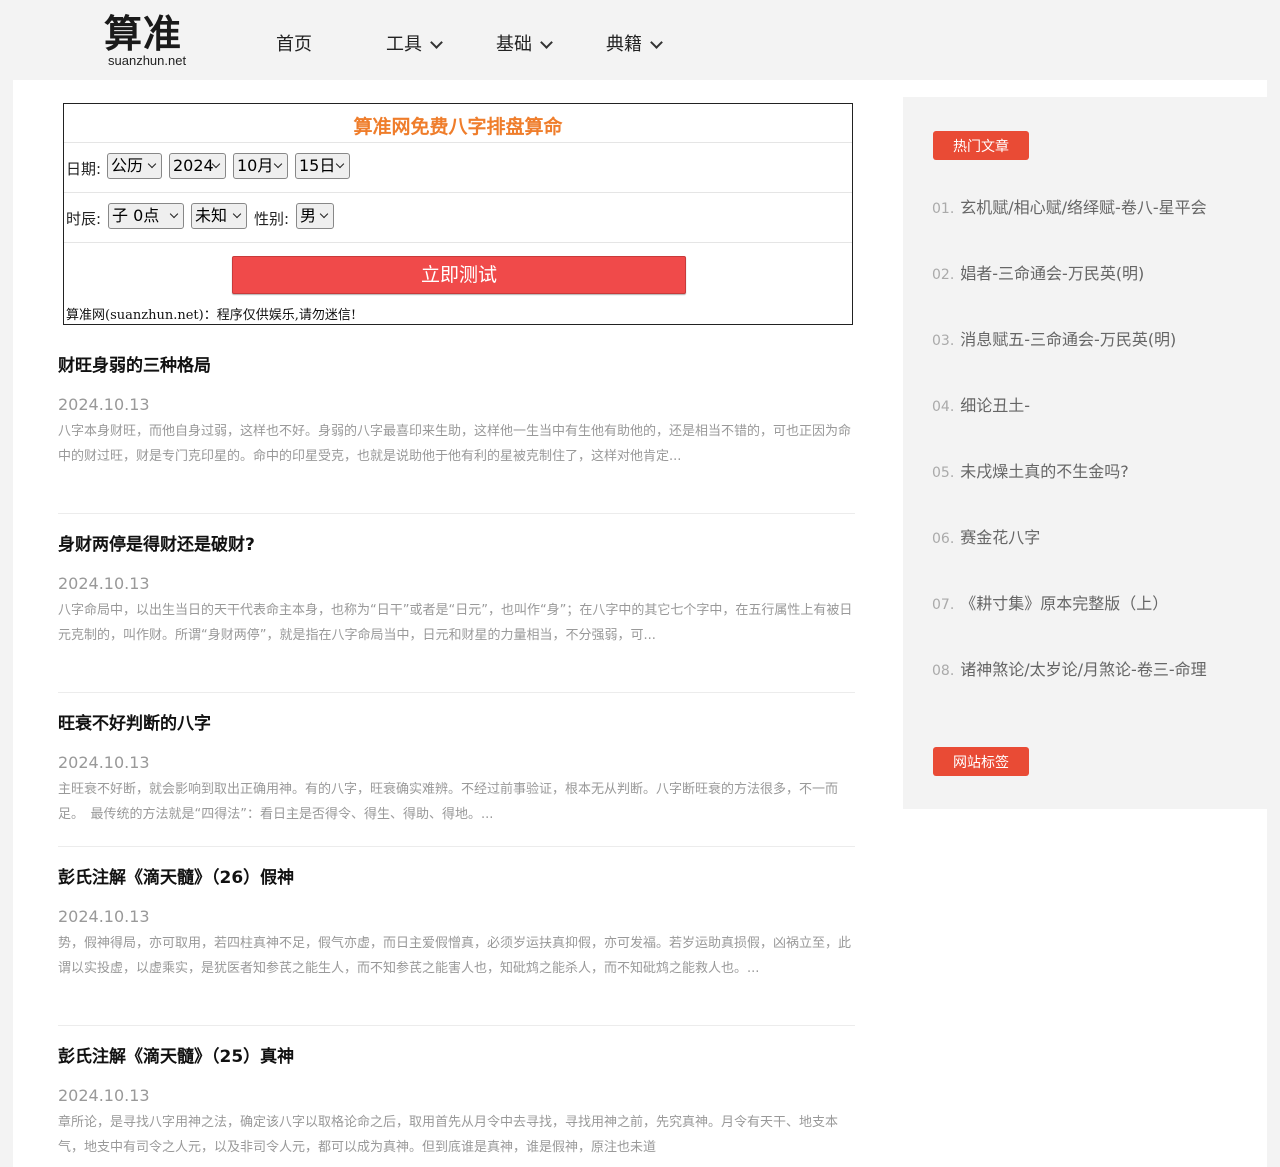  What do you see at coordinates (981, 761) in the screenshot?
I see `site-tags-heading: 网站标签` at bounding box center [981, 761].